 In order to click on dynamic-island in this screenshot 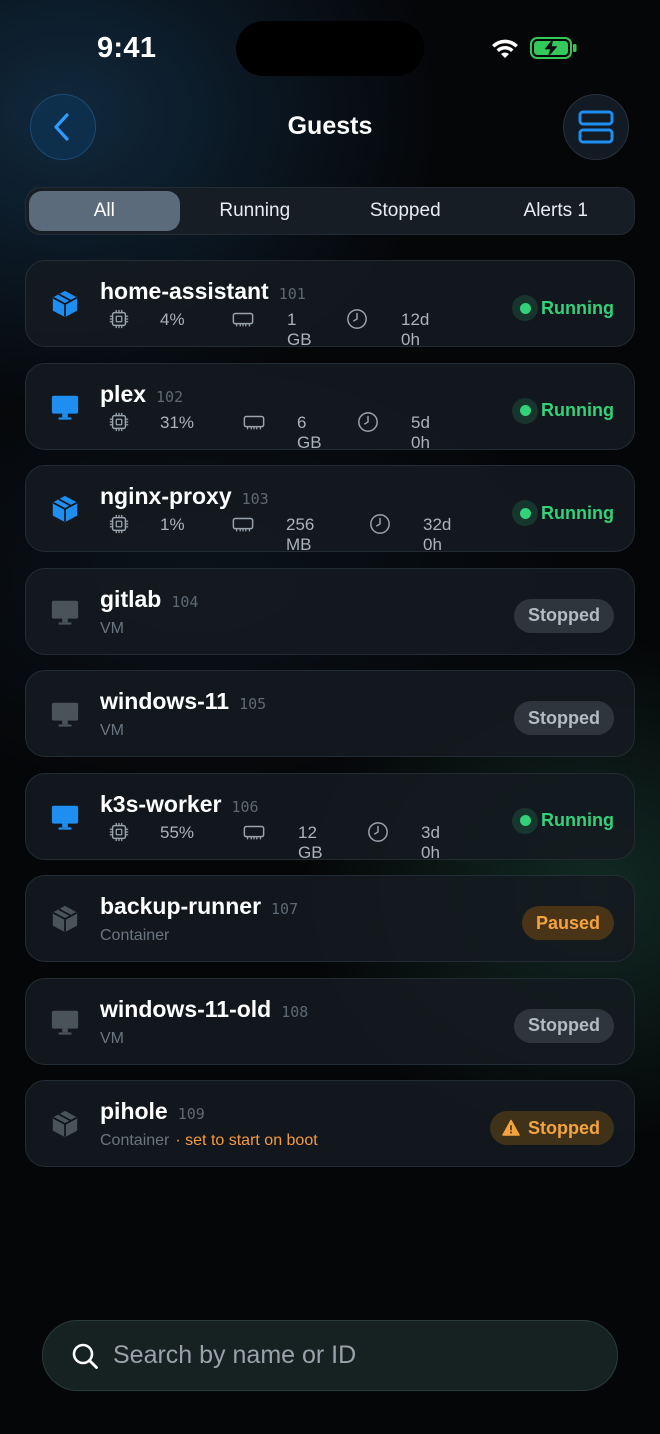, I will do `click(330, 48)`.